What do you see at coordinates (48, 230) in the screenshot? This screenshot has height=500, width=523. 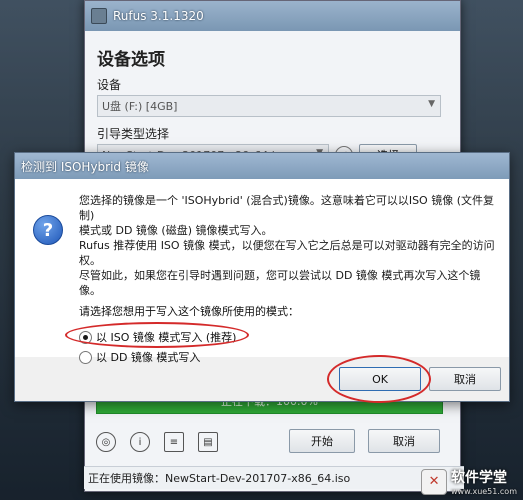 I see `question-icon: ?` at bounding box center [48, 230].